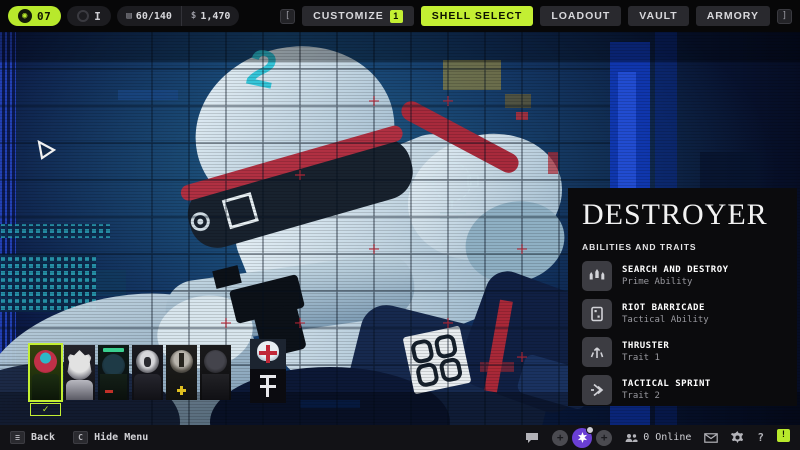 This screenshot has width=800, height=450. I want to click on back-button: ≡ Back, so click(32, 437).